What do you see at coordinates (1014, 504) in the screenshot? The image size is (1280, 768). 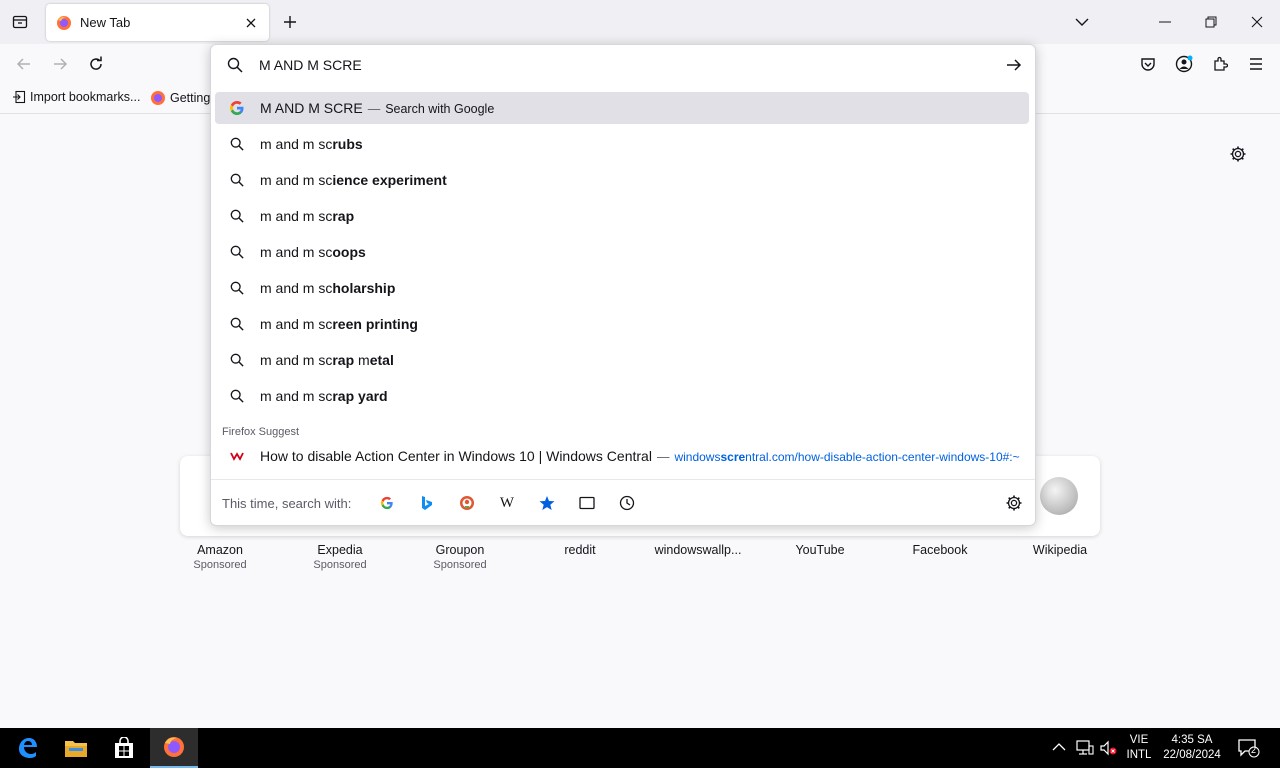 I see `search-settings-gear-icon` at bounding box center [1014, 504].